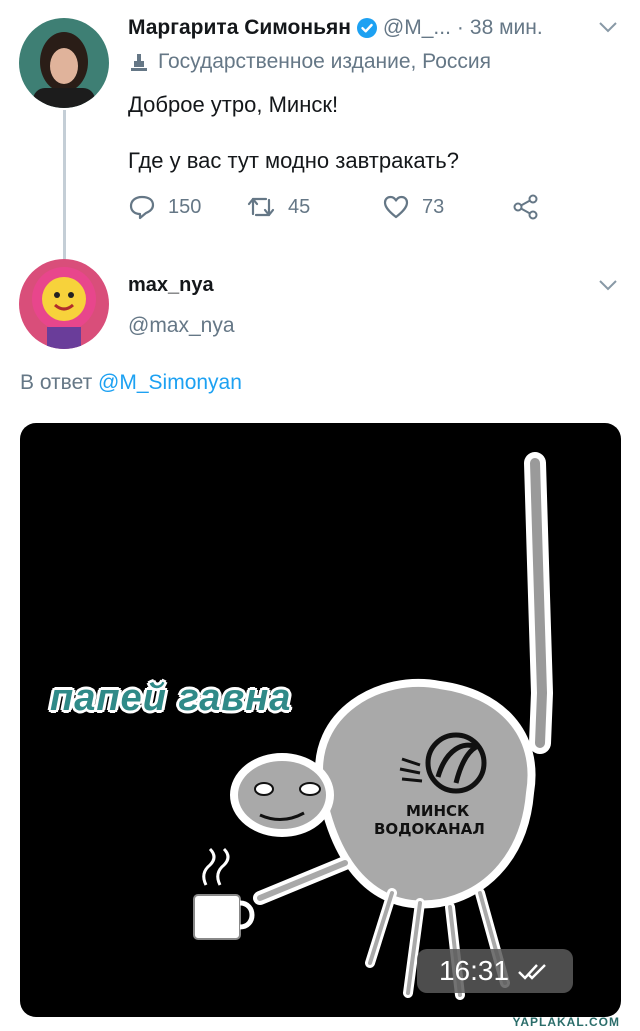 The height and width of the screenshot is (1031, 640). Describe the element at coordinates (525, 207) in the screenshot. I see `share-icon` at that location.